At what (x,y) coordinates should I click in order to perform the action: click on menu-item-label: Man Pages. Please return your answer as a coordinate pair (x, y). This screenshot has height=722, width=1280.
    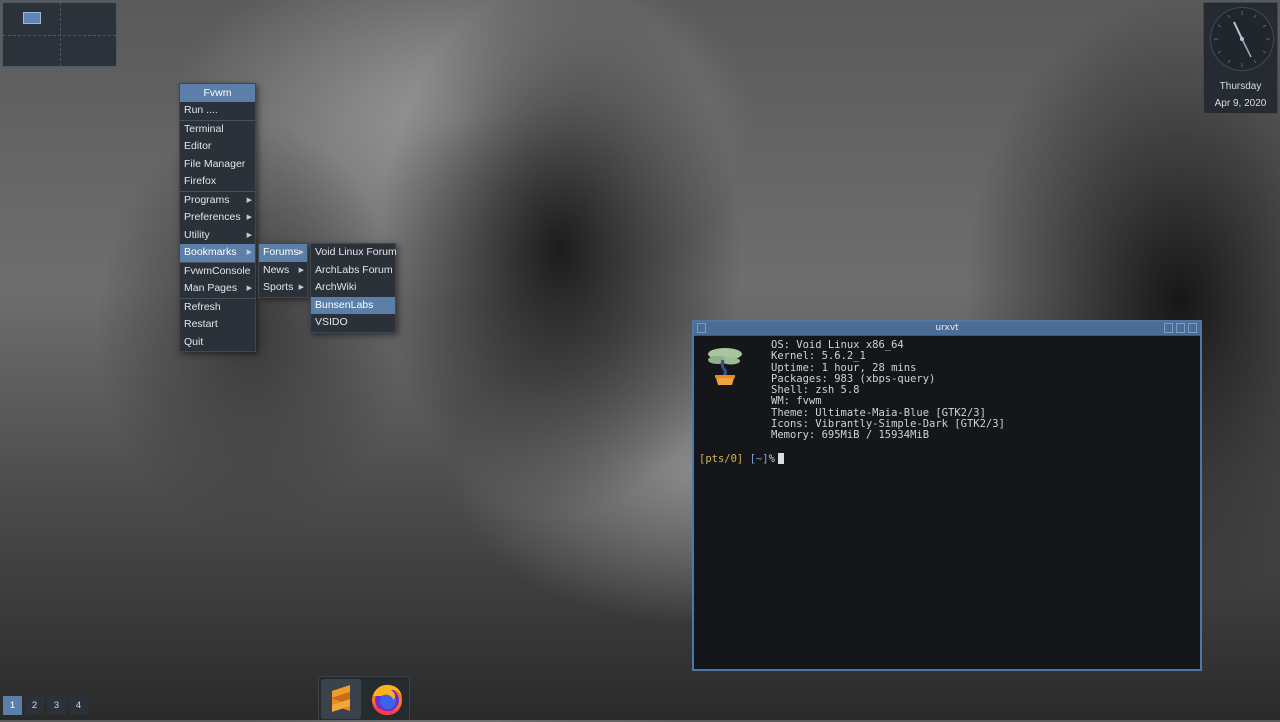
    Looking at the image, I should click on (211, 288).